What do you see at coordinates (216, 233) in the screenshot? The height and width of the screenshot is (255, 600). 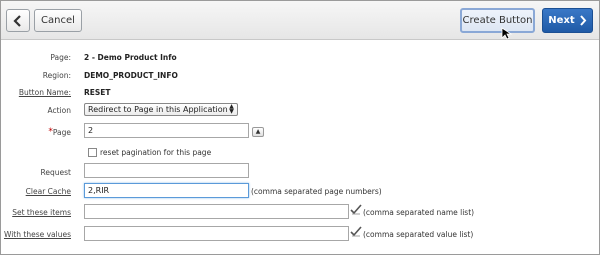 I see `with-values-input` at bounding box center [216, 233].